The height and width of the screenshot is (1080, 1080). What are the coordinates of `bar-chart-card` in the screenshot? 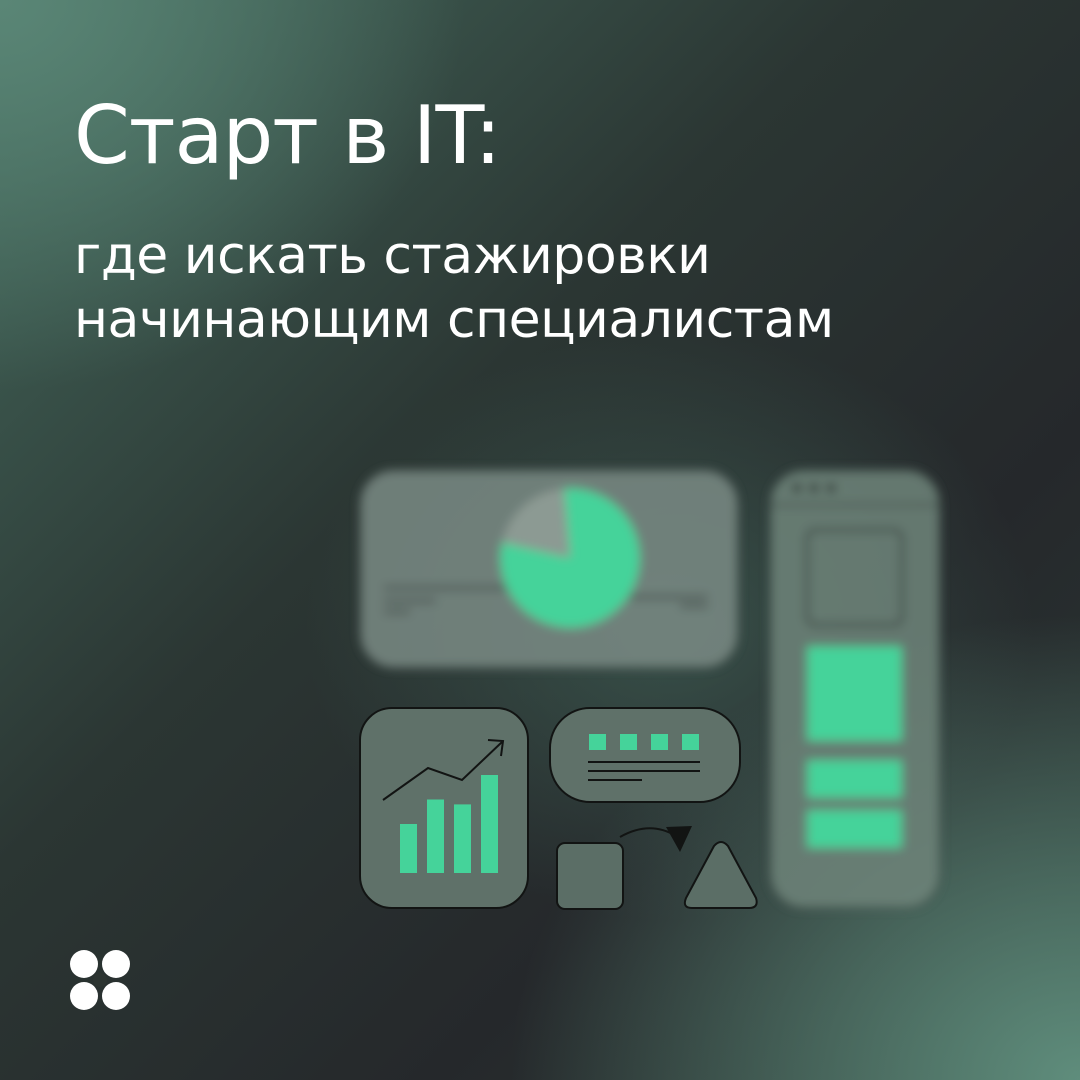 It's located at (444, 808).